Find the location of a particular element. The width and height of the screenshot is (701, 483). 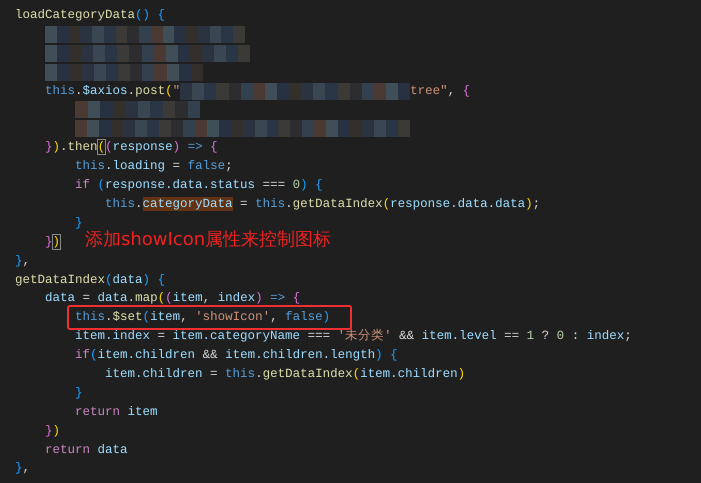

code-text: ( is located at coordinates (169, 91).